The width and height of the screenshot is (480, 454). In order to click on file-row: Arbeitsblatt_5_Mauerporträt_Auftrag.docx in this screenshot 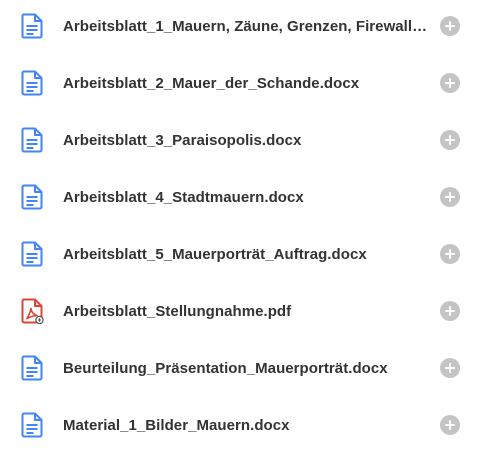, I will do `click(240, 254)`.